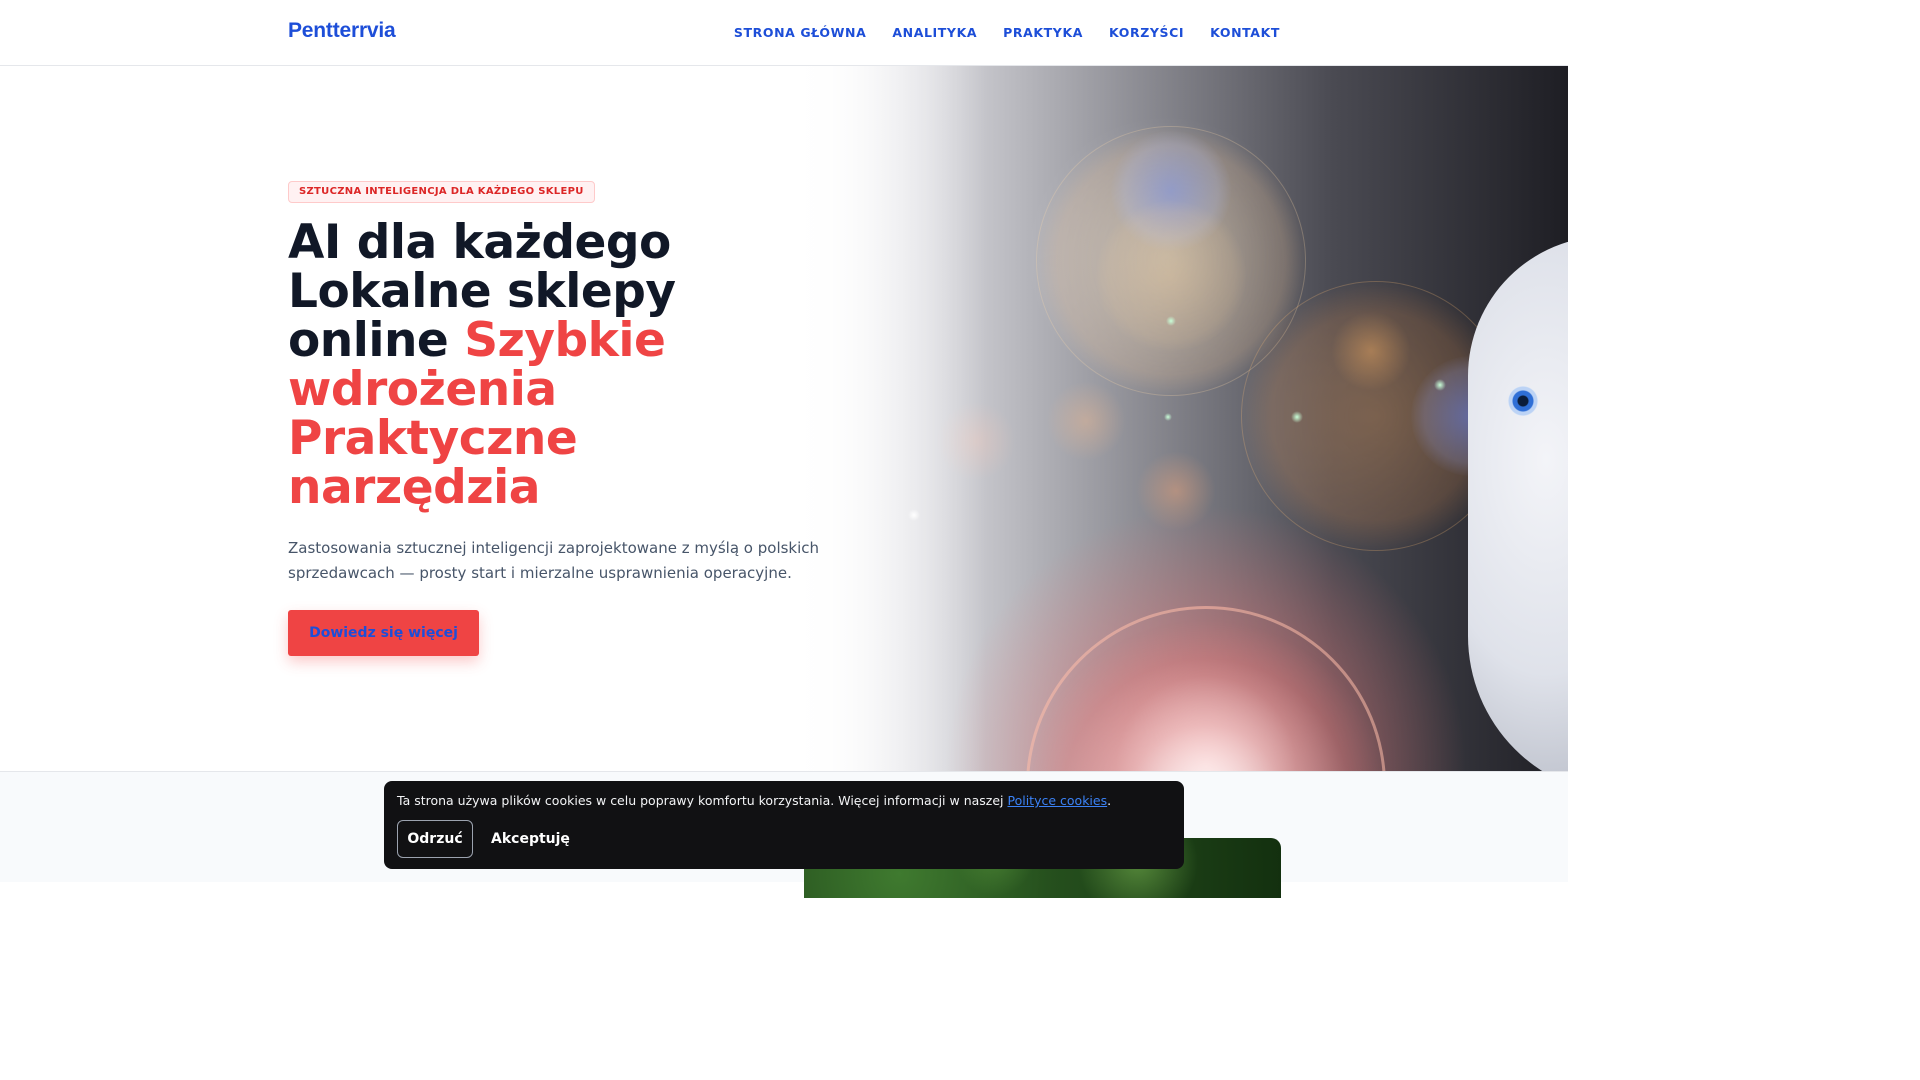 Image resolution: width=1920 pixels, height=1080 pixels. Describe the element at coordinates (1058, 800) in the screenshot. I see `cookie-policy-link: Polityce cookies` at that location.